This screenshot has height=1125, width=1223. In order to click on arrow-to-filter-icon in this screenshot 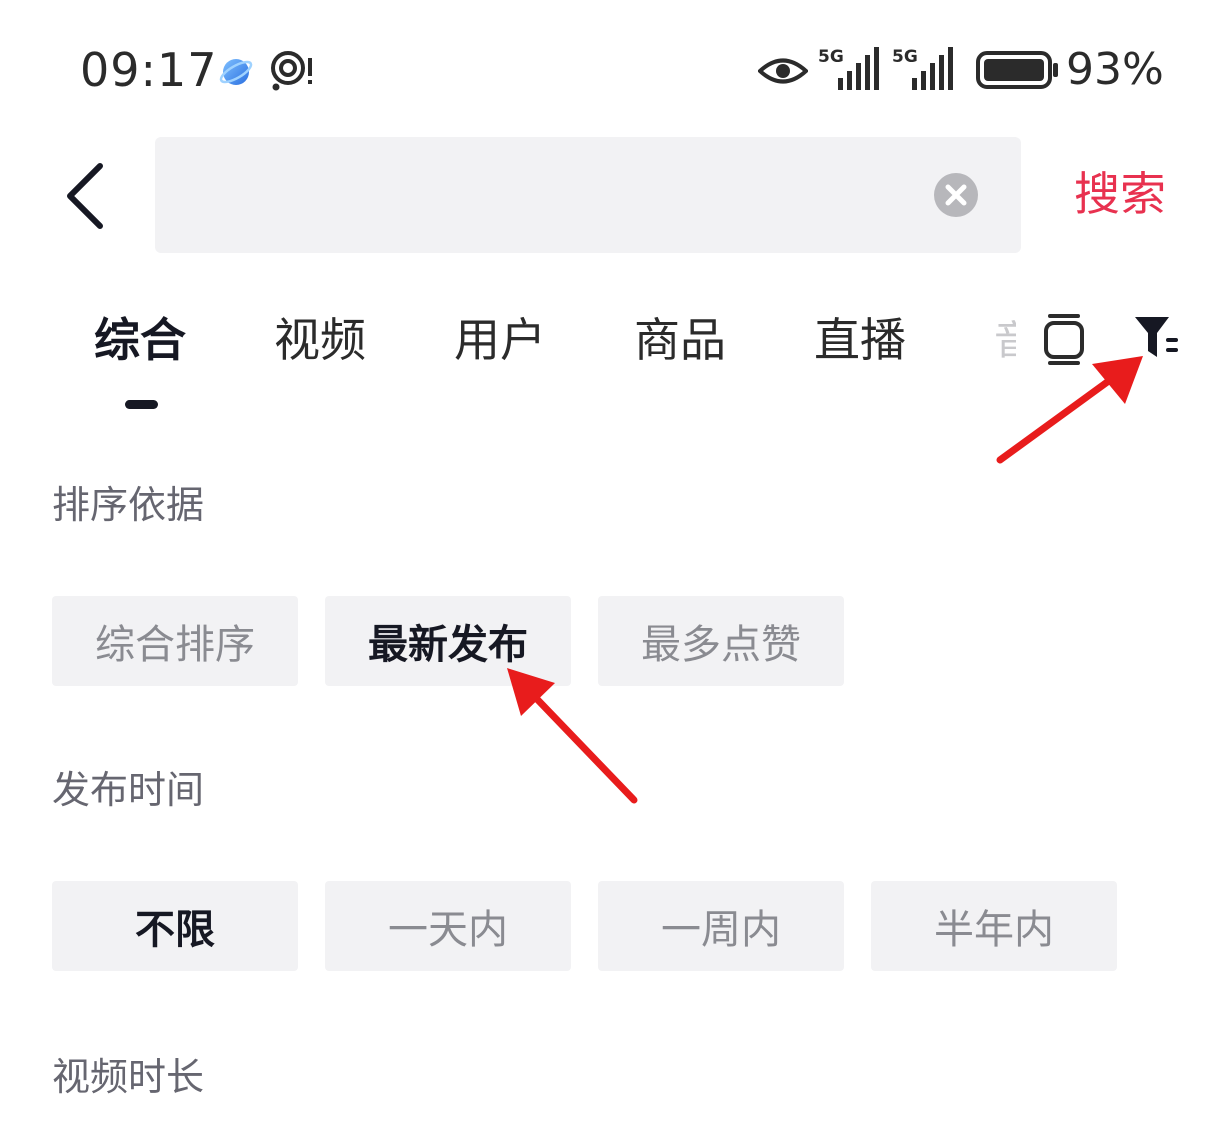, I will do `click(1069, 410)`.